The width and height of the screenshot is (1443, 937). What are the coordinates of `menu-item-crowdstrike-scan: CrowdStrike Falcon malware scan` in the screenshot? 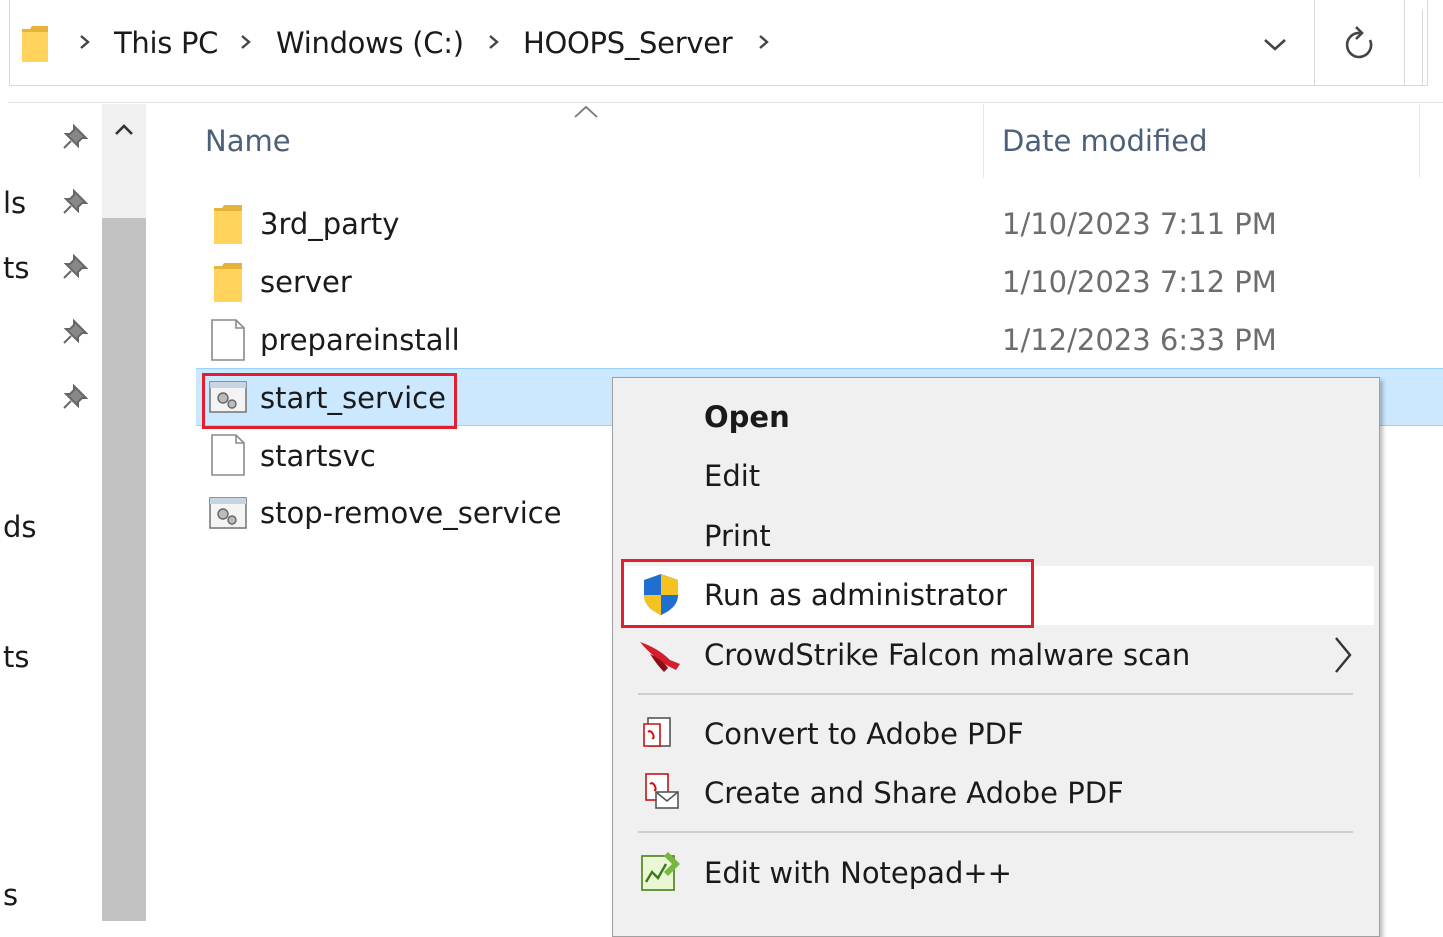 It's located at (947, 655).